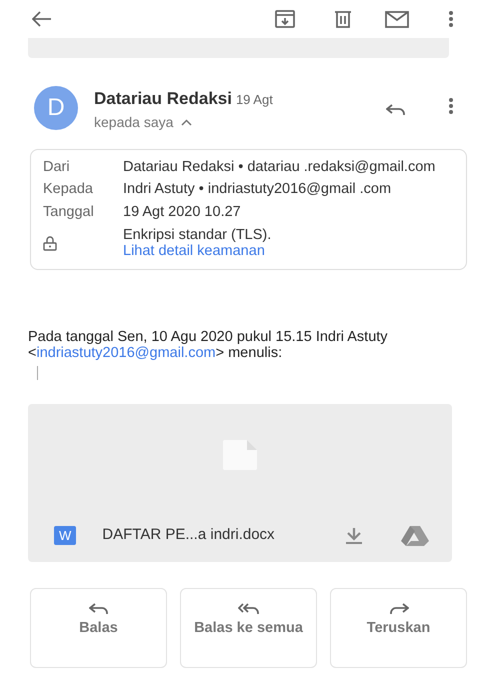  What do you see at coordinates (98, 628) in the screenshot?
I see `reply-button: Balas` at bounding box center [98, 628].